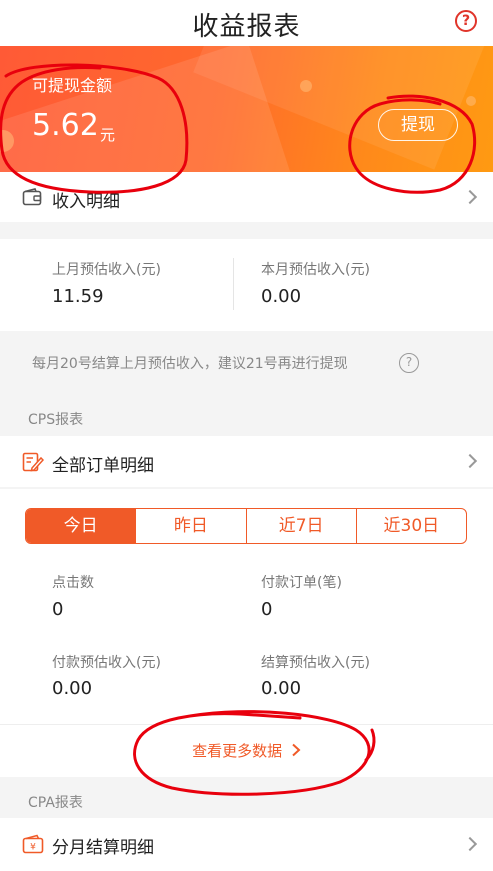 Image resolution: width=493 pixels, height=871 pixels. Describe the element at coordinates (246, 27) in the screenshot. I see `page-title: 收益报表` at that location.